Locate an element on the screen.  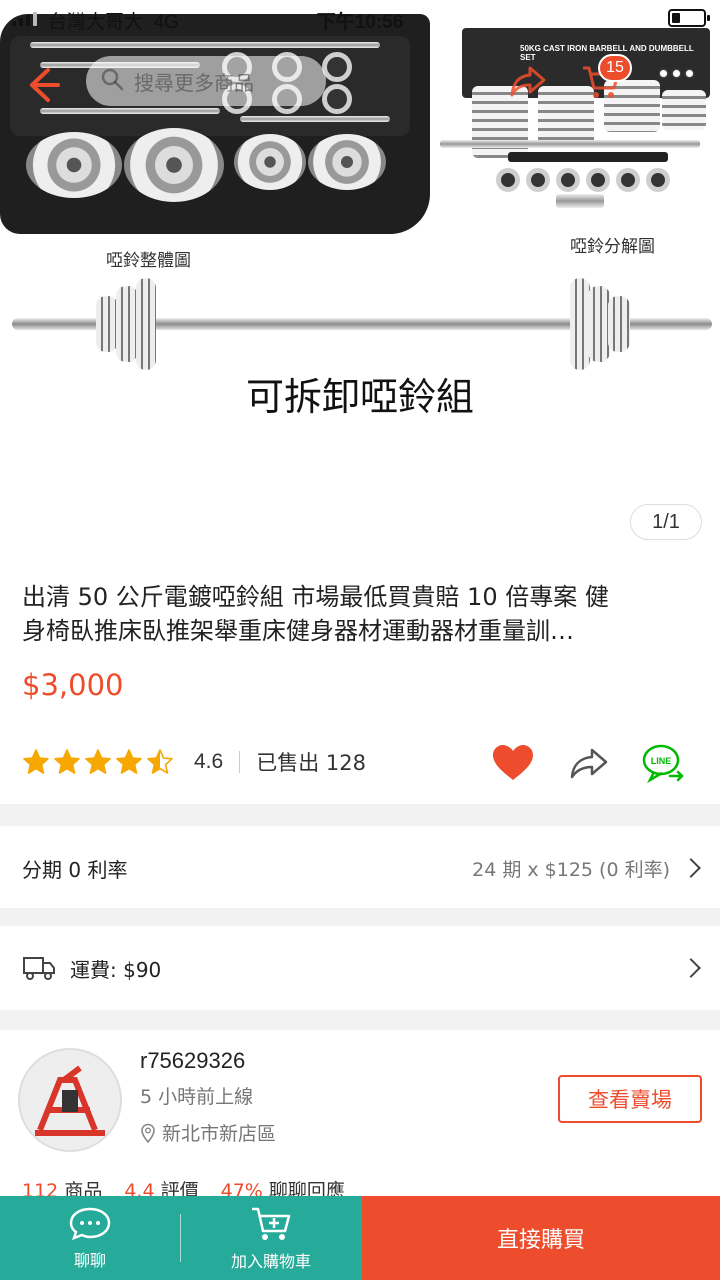
rating-value: 4.6 is located at coordinates (209, 761).